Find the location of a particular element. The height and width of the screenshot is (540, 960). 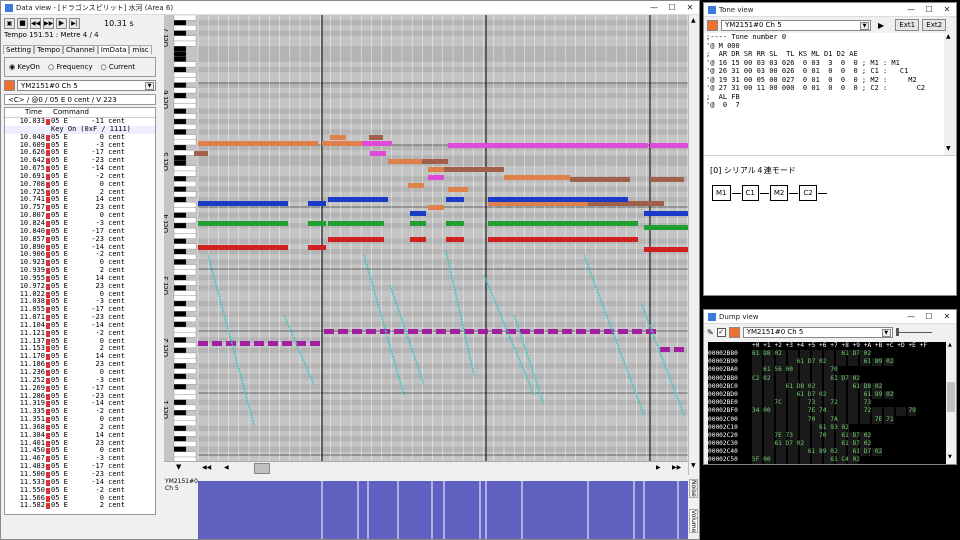

ext1-button: Ext1 is located at coordinates (907, 25).